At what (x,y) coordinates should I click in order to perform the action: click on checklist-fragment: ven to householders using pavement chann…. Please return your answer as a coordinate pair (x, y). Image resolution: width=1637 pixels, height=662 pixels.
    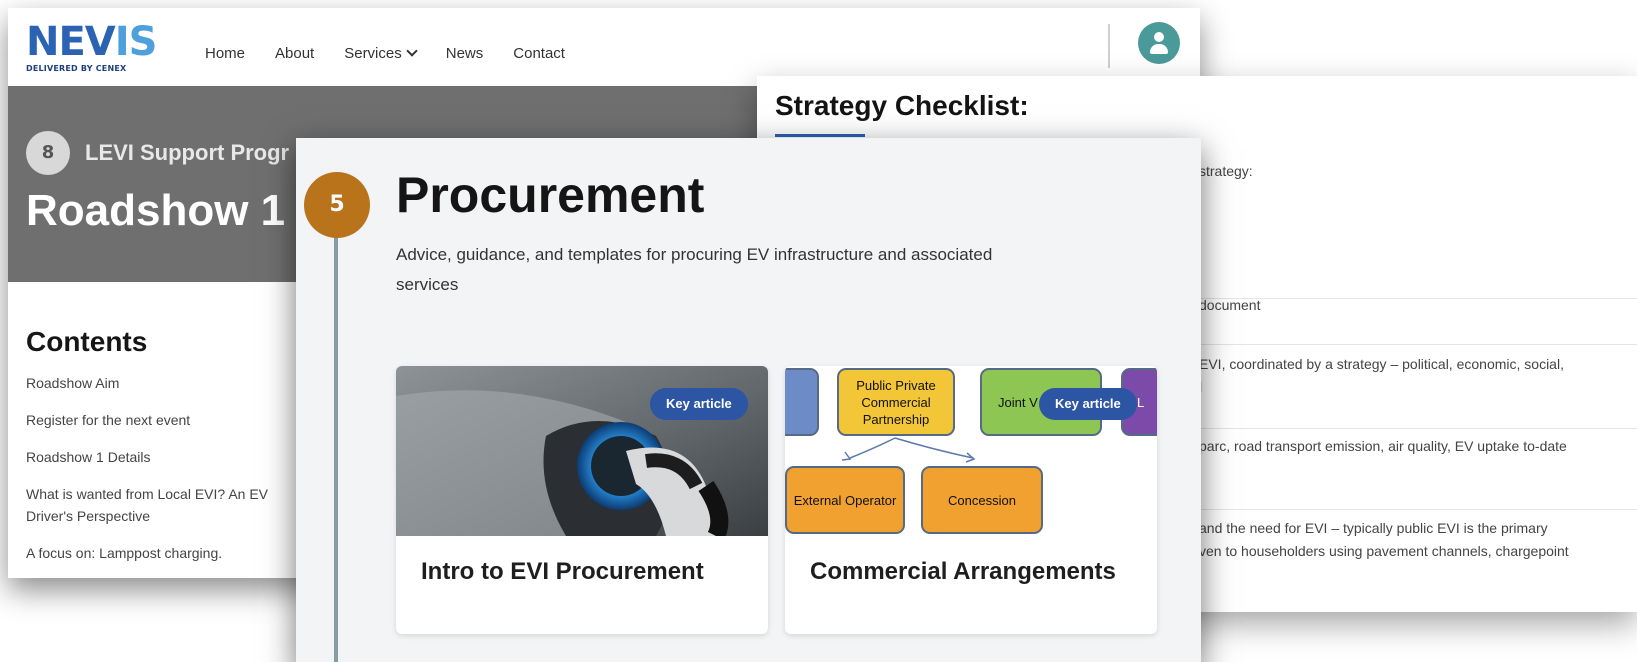
    Looking at the image, I should click on (1384, 551).